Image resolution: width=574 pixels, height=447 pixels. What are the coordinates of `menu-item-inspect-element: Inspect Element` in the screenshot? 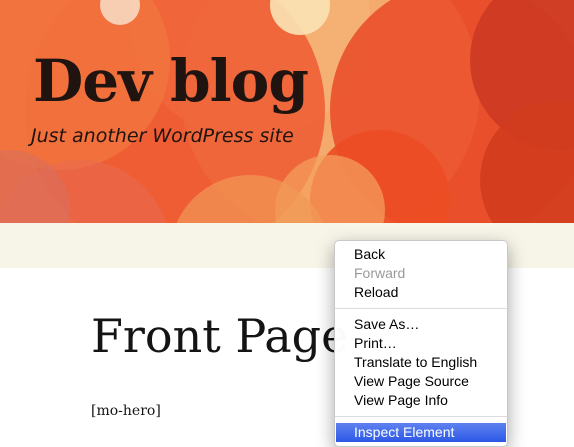 It's located at (421, 432).